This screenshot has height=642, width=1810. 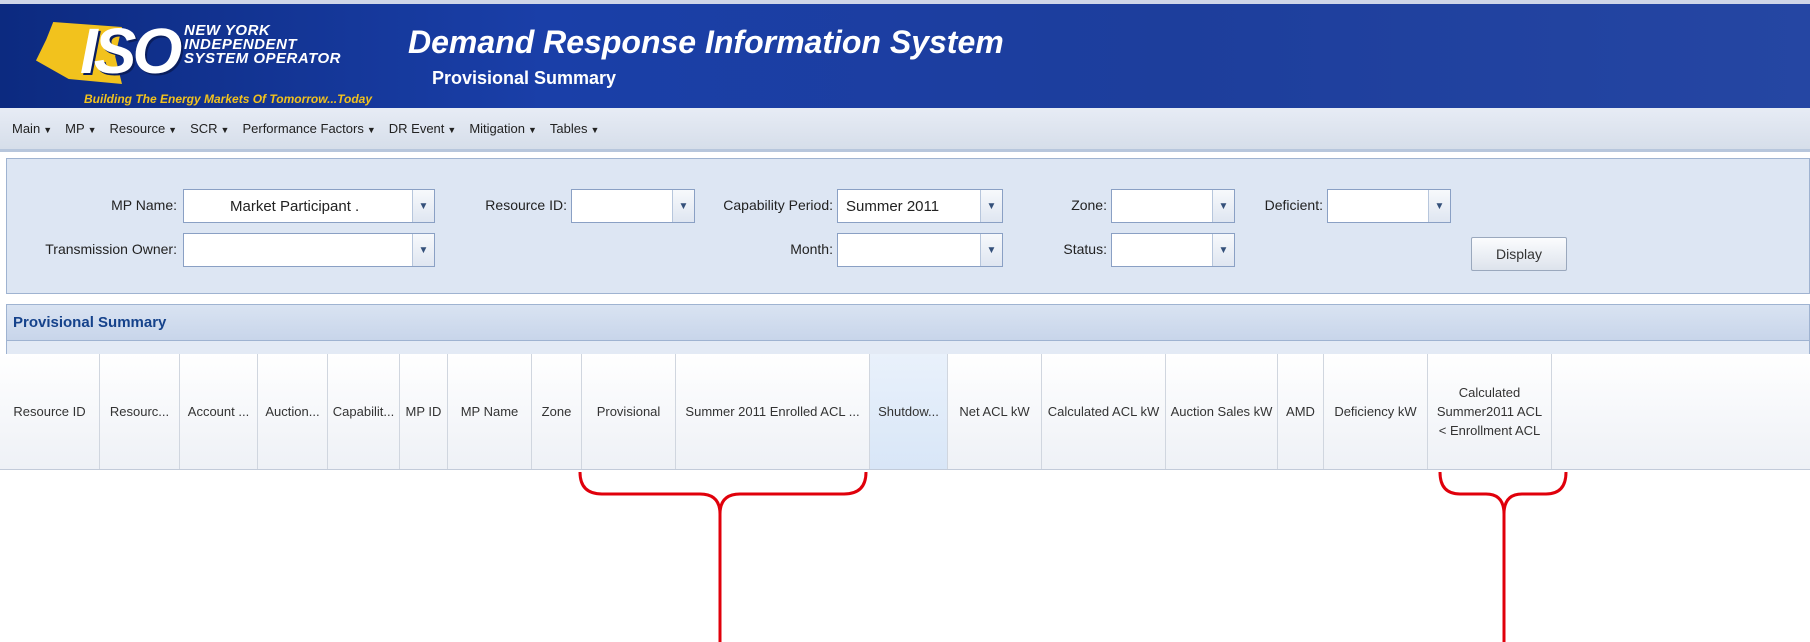 What do you see at coordinates (1535, 493) in the screenshot?
I see `bracket2-right-half` at bounding box center [1535, 493].